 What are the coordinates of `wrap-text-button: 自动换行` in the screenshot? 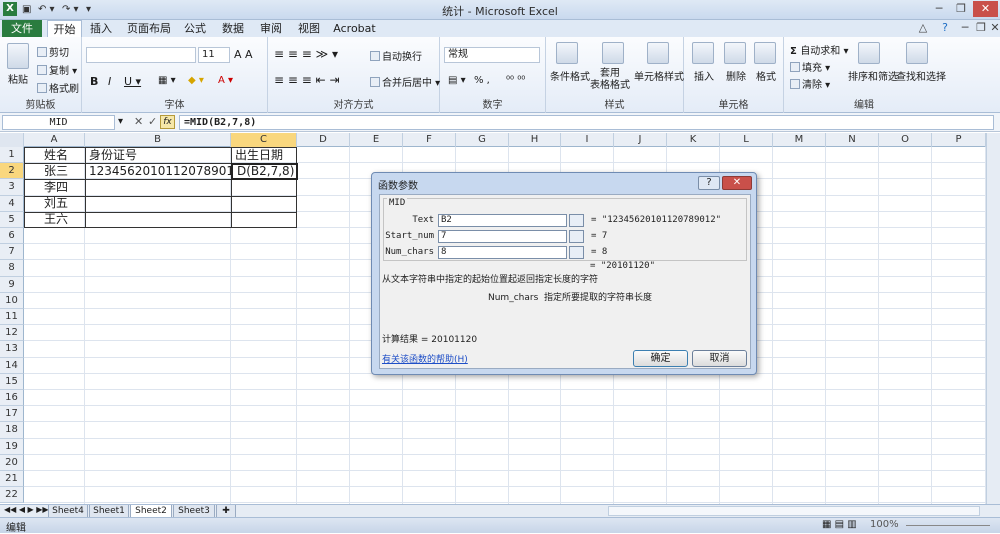 It's located at (396, 55).